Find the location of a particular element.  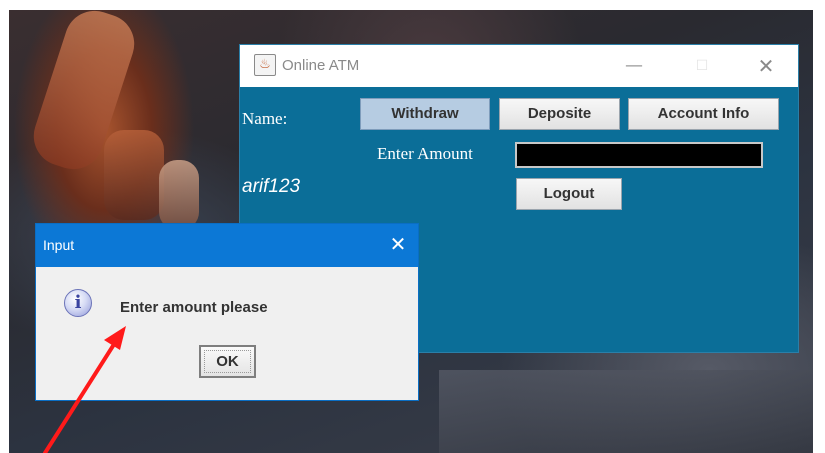

red-arrow-annotation is located at coordinates (84, 389).